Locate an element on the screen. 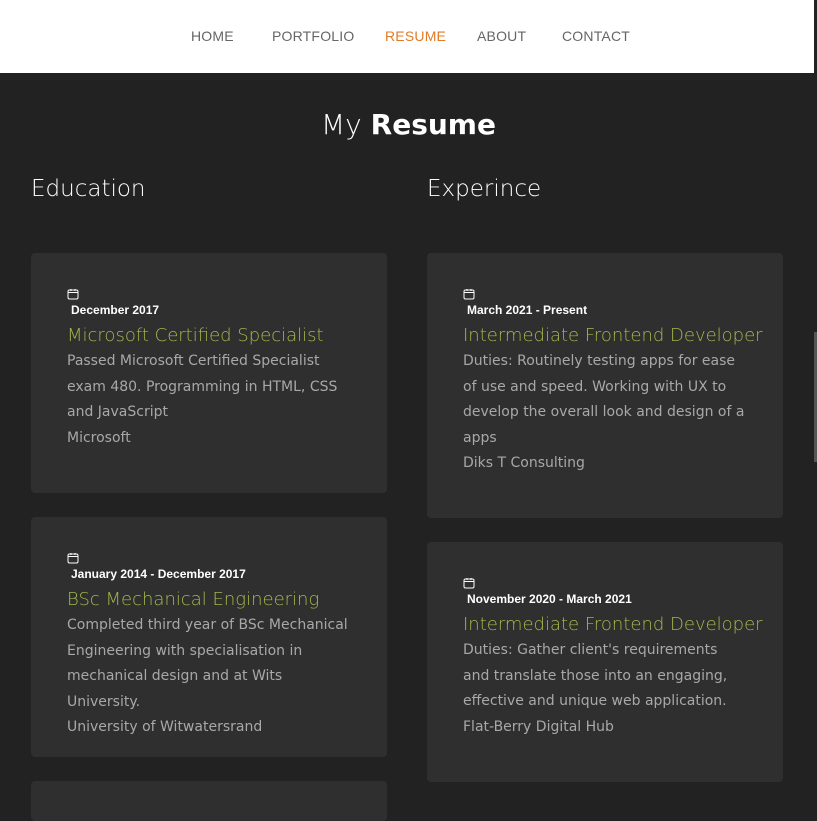  experience-heading: Experince is located at coordinates (484, 189).